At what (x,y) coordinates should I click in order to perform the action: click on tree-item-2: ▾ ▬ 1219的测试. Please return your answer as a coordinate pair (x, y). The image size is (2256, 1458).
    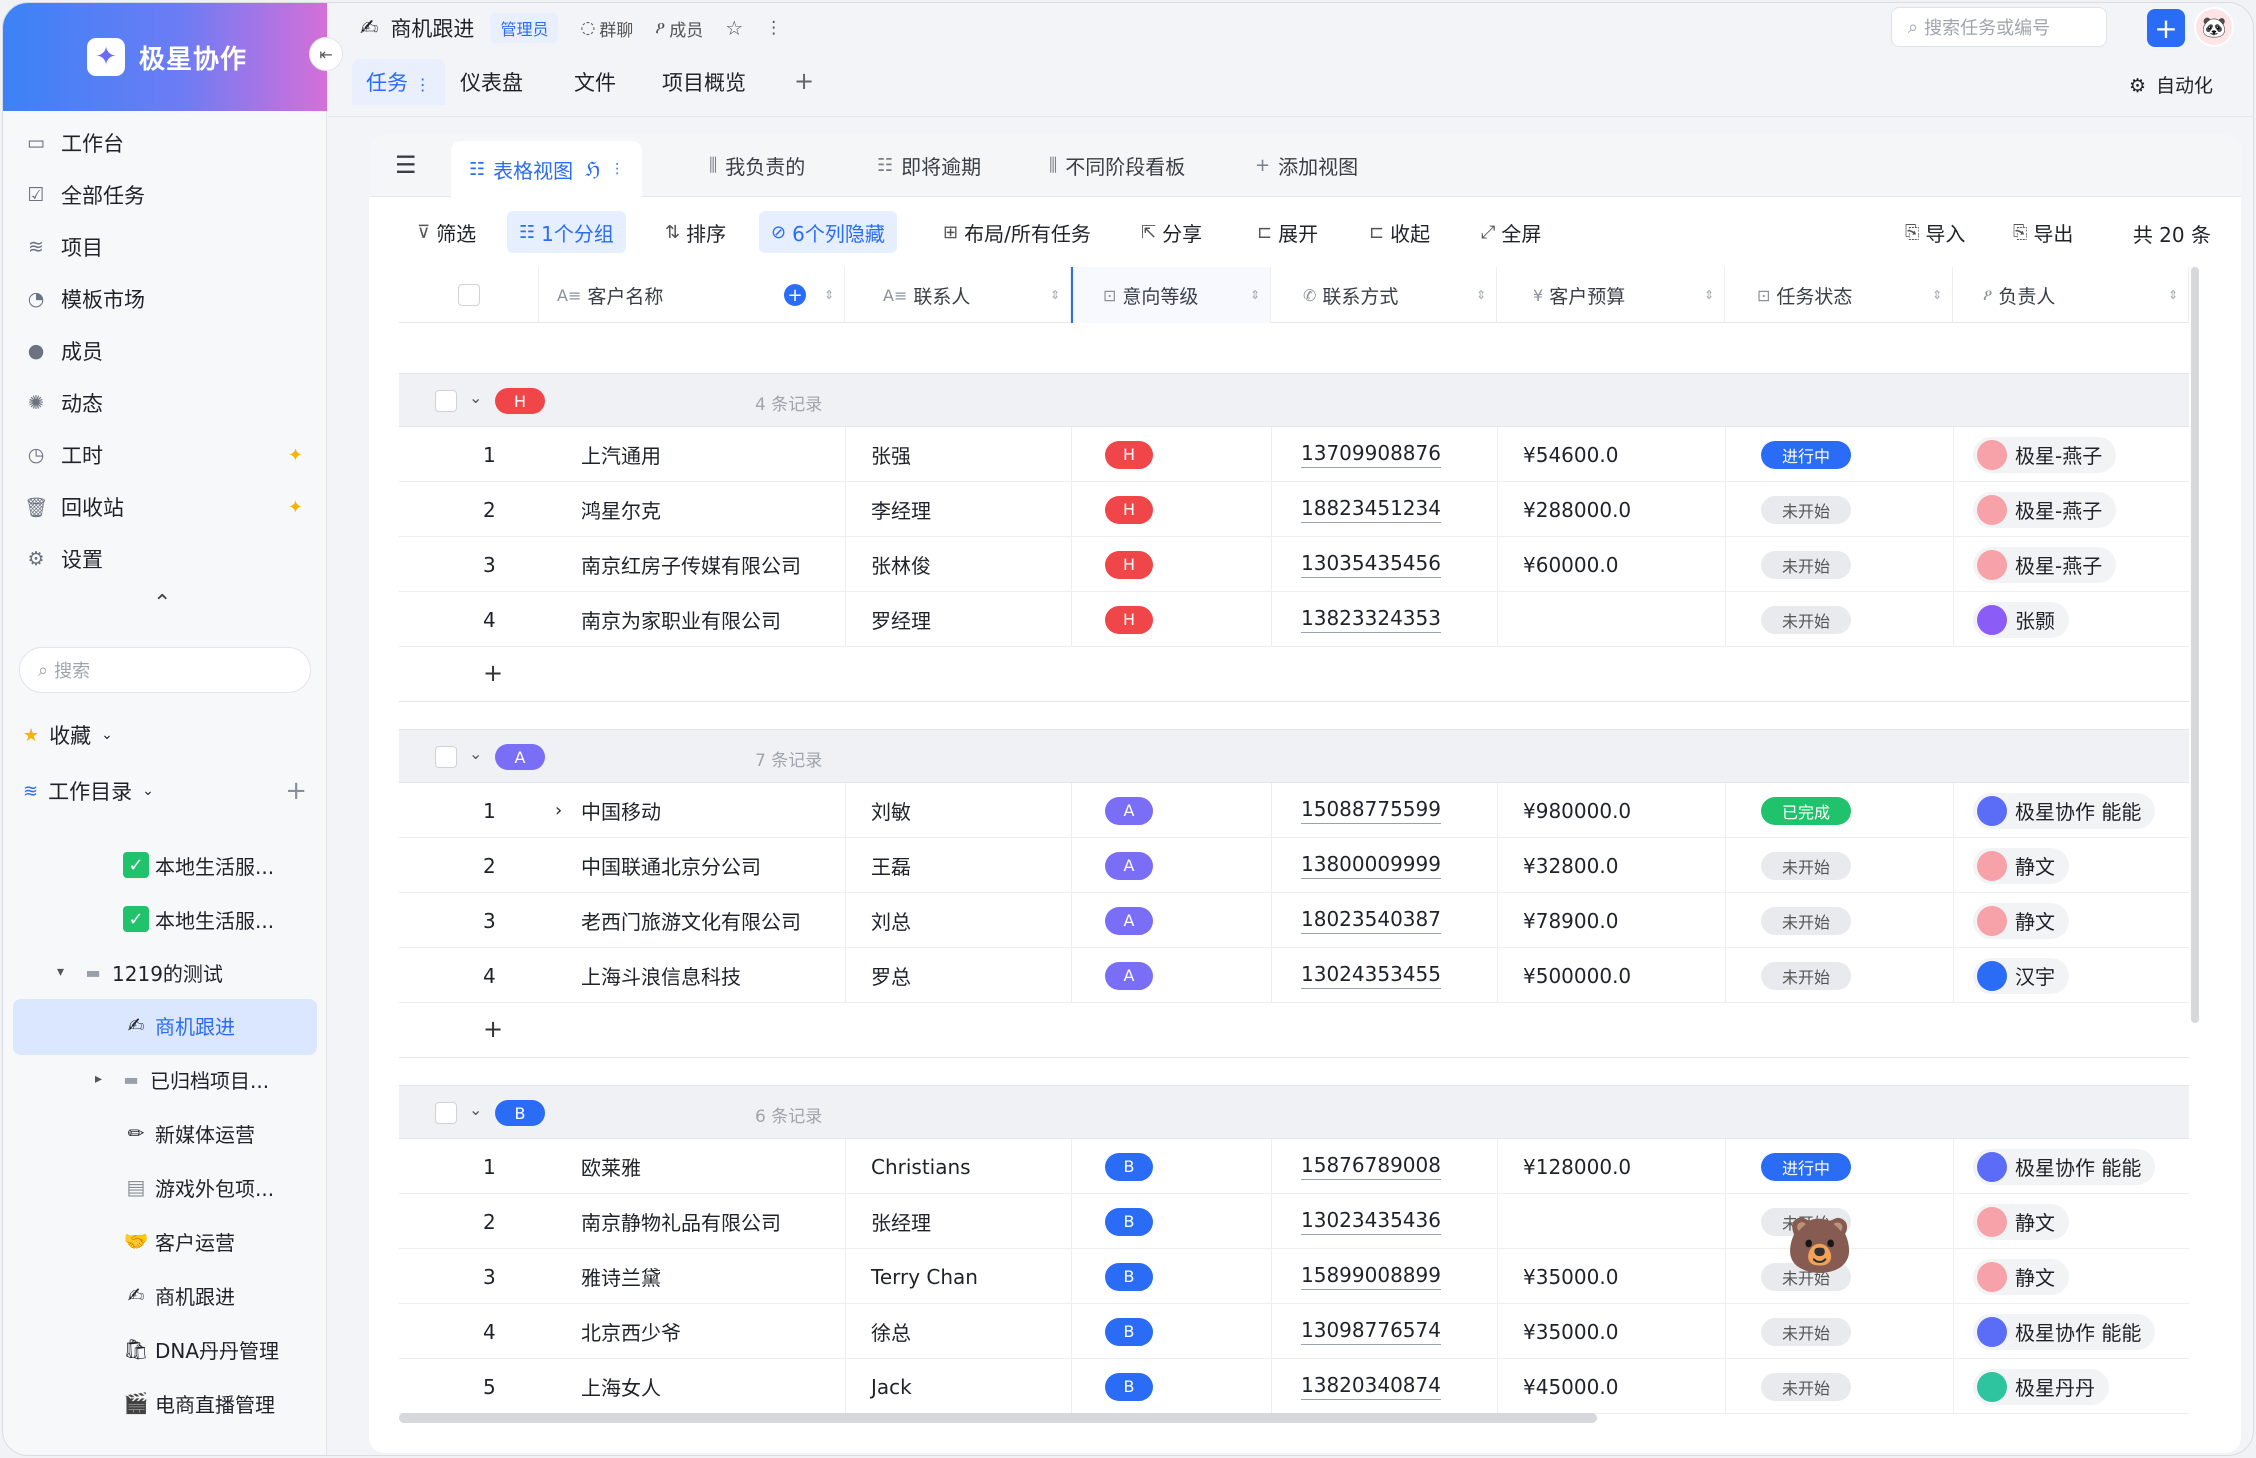
    Looking at the image, I should click on (140, 972).